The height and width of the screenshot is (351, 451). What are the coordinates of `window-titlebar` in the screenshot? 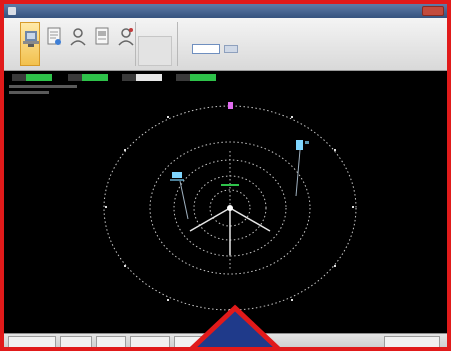 It's located at (225, 11).